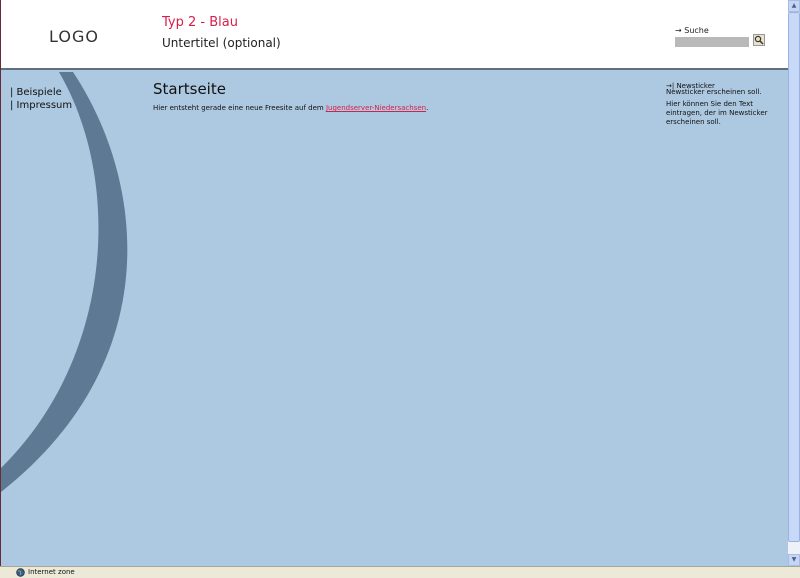 The width and height of the screenshot is (800, 578). Describe the element at coordinates (51, 572) in the screenshot. I see `status-zone-text: Internet zone` at that location.